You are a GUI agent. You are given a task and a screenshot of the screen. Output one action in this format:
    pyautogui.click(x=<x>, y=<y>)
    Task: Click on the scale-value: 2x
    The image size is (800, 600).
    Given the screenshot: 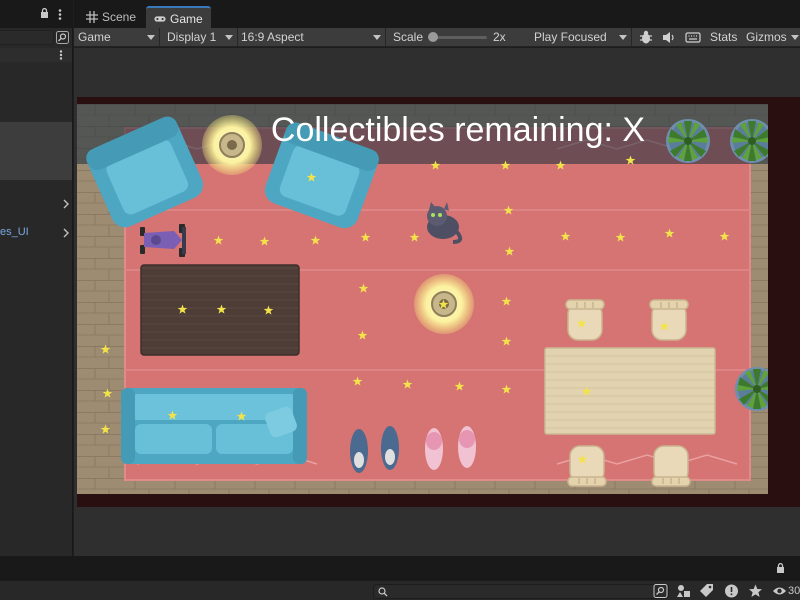 What is the action you would take?
    pyautogui.click(x=499, y=37)
    